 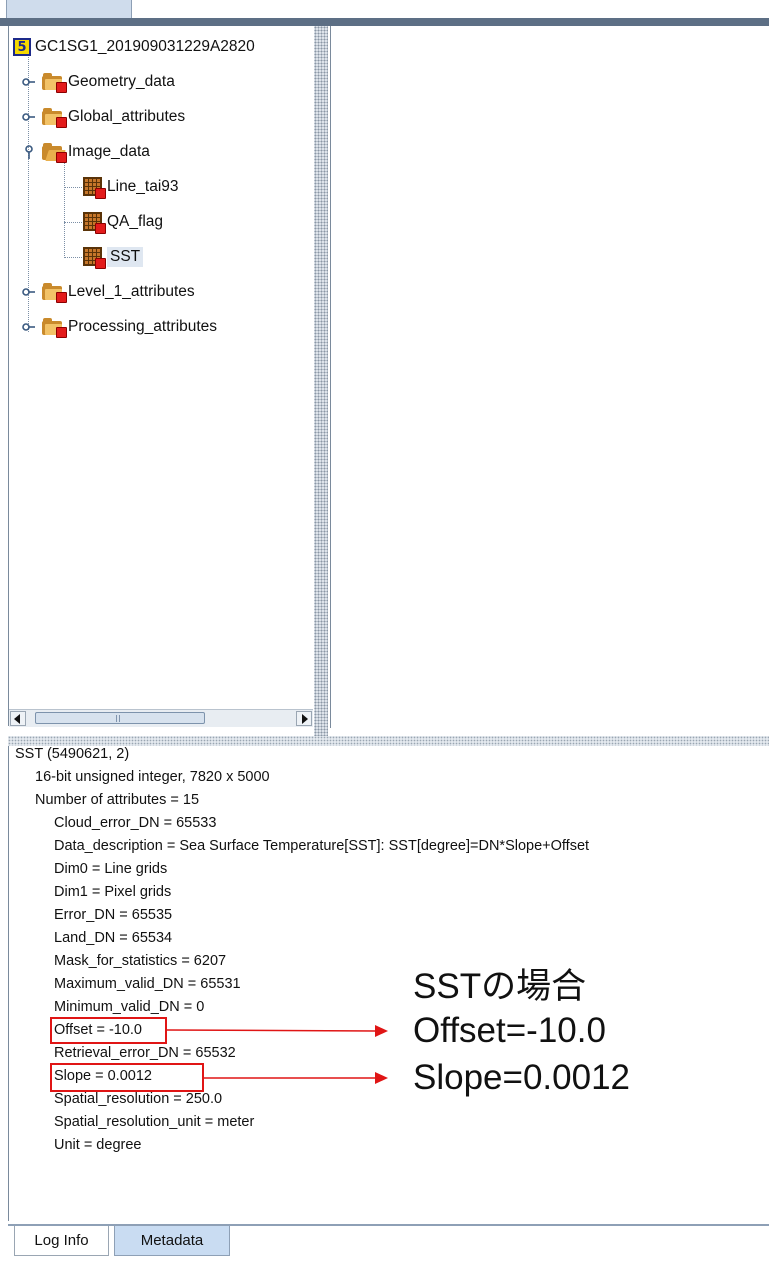 I want to click on tab-metadata: Metadata, so click(x=172, y=1241).